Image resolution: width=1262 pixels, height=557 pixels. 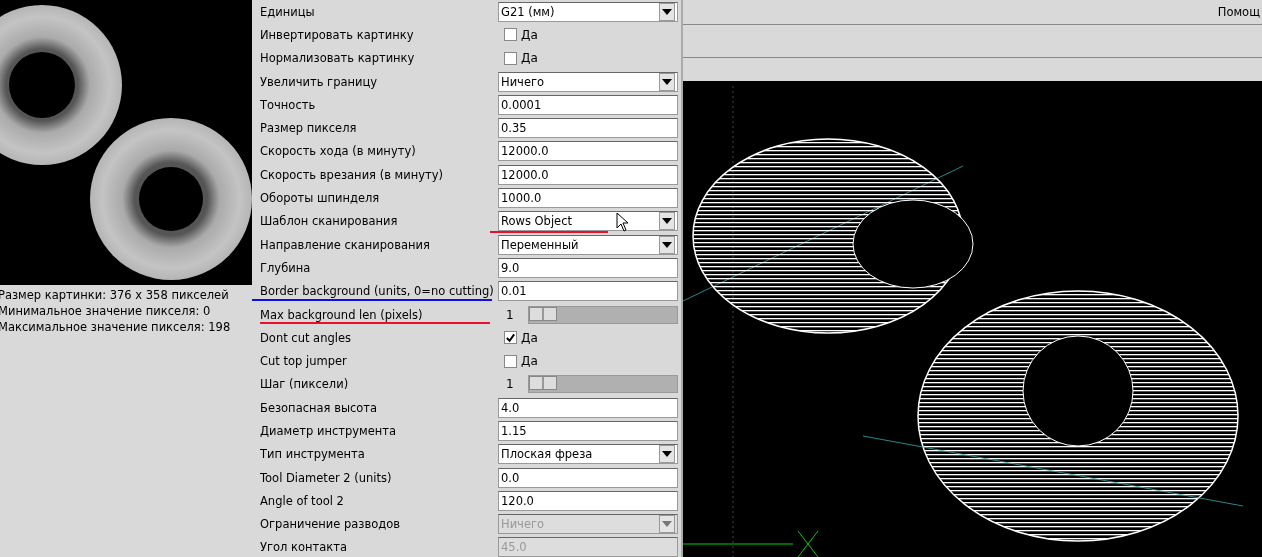 I want to click on setting-label: Безопасная высота, so click(x=319, y=407).